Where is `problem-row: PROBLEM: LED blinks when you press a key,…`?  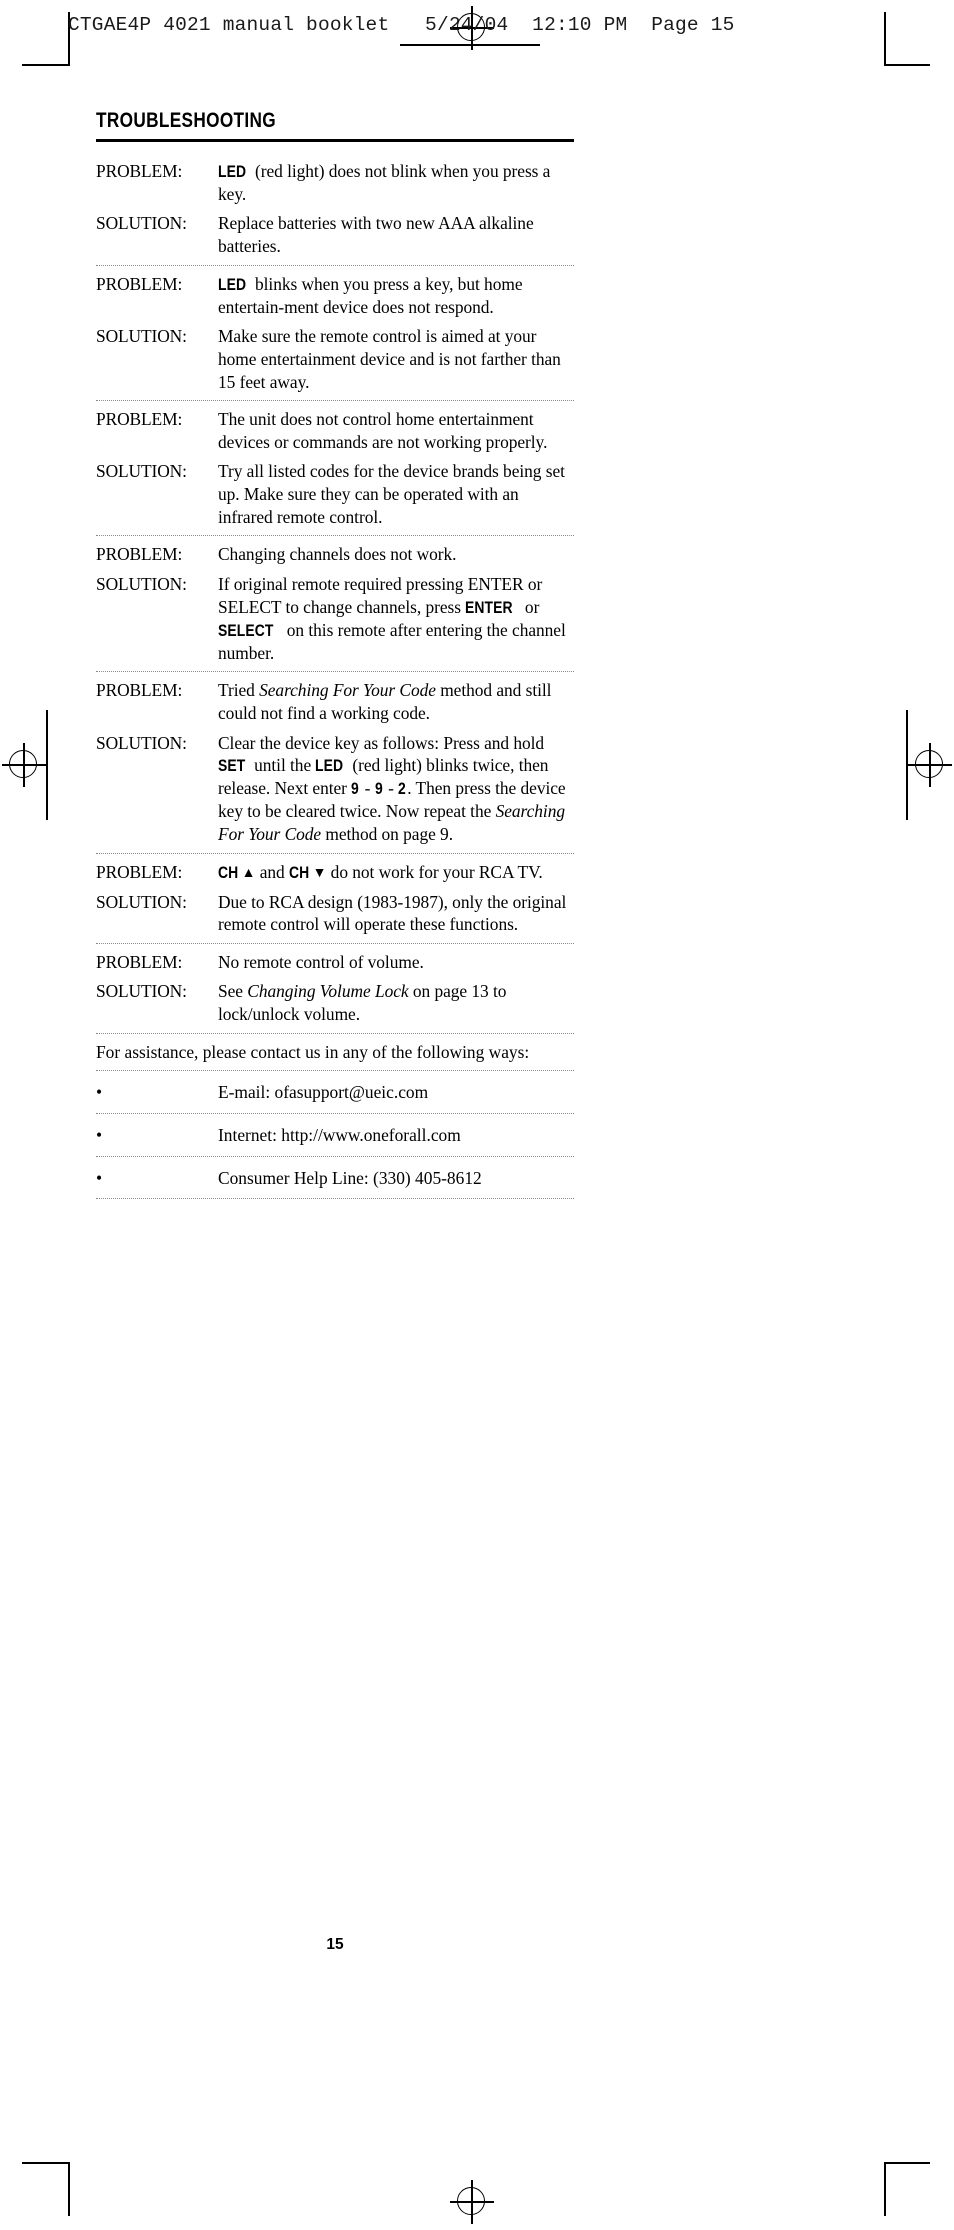
problem-row: PROBLEM: LED blinks when you press a key,… is located at coordinates (335, 292).